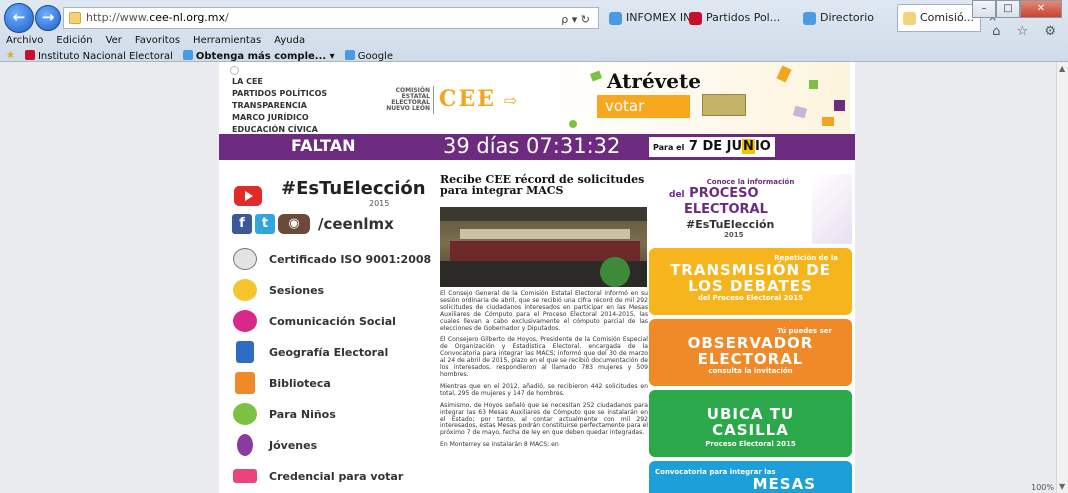  What do you see at coordinates (323, 145) in the screenshot?
I see `countdown-label: FALTAN` at bounding box center [323, 145].